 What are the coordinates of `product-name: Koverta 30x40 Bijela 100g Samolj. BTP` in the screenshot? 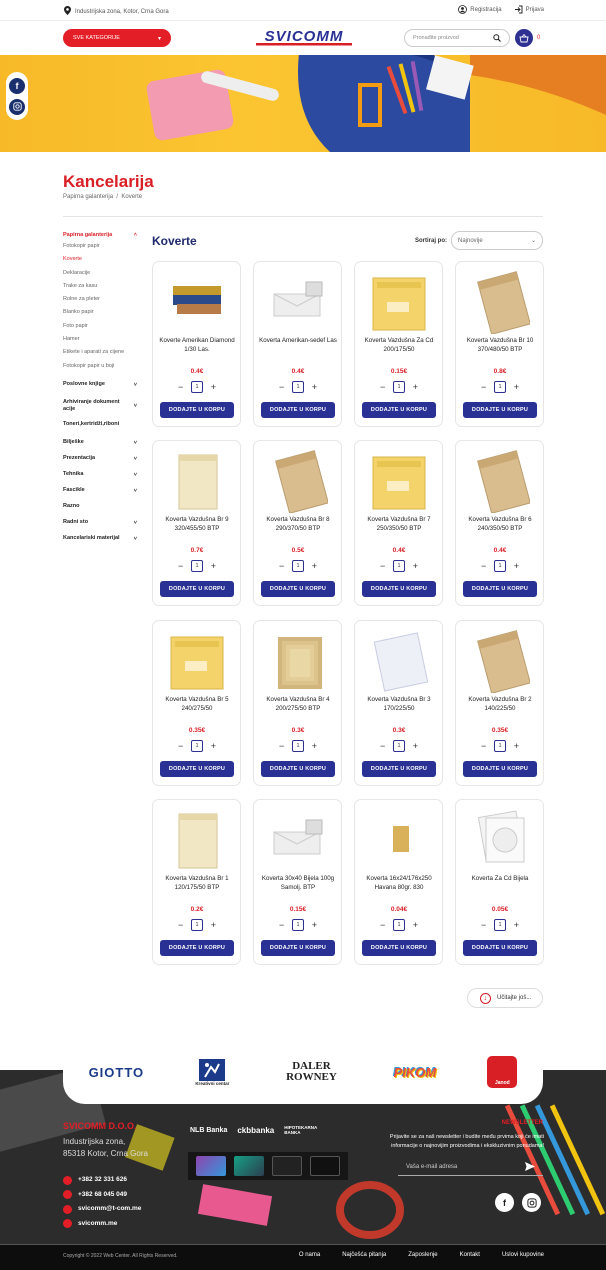 It's located at (298, 883).